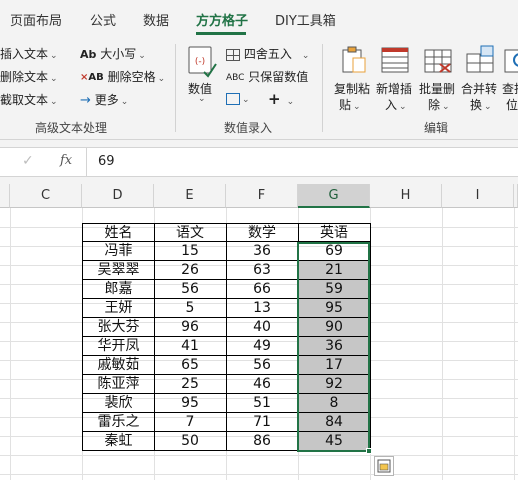  I want to click on table-cell: 5, so click(190, 308).